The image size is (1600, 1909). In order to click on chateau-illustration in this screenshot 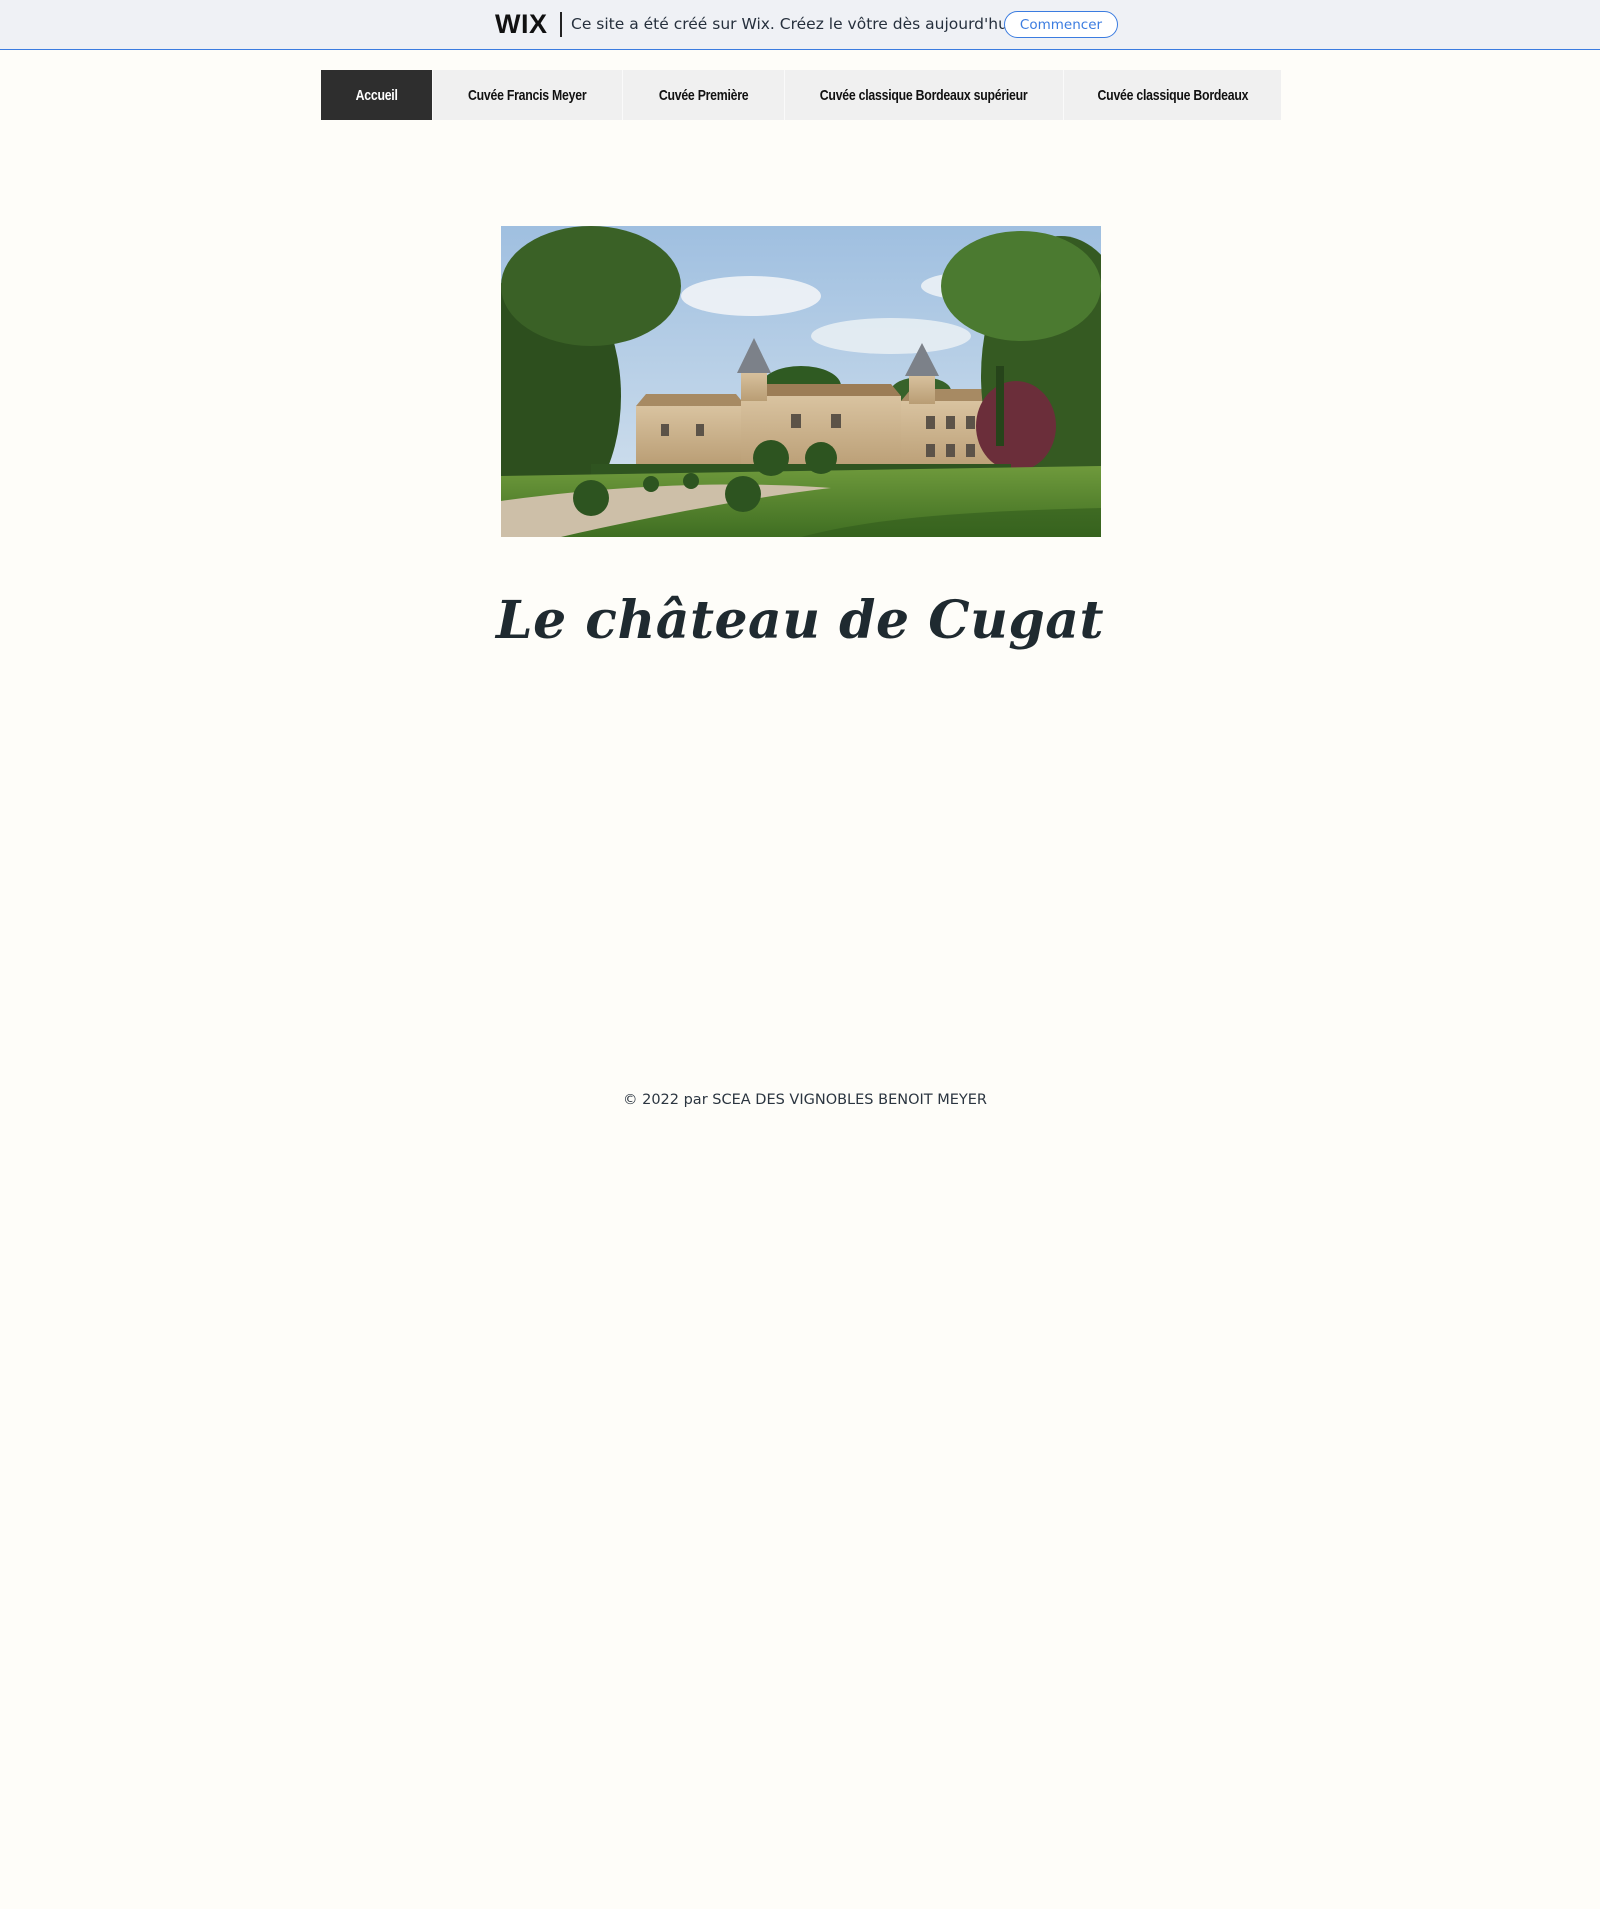, I will do `click(801, 381)`.